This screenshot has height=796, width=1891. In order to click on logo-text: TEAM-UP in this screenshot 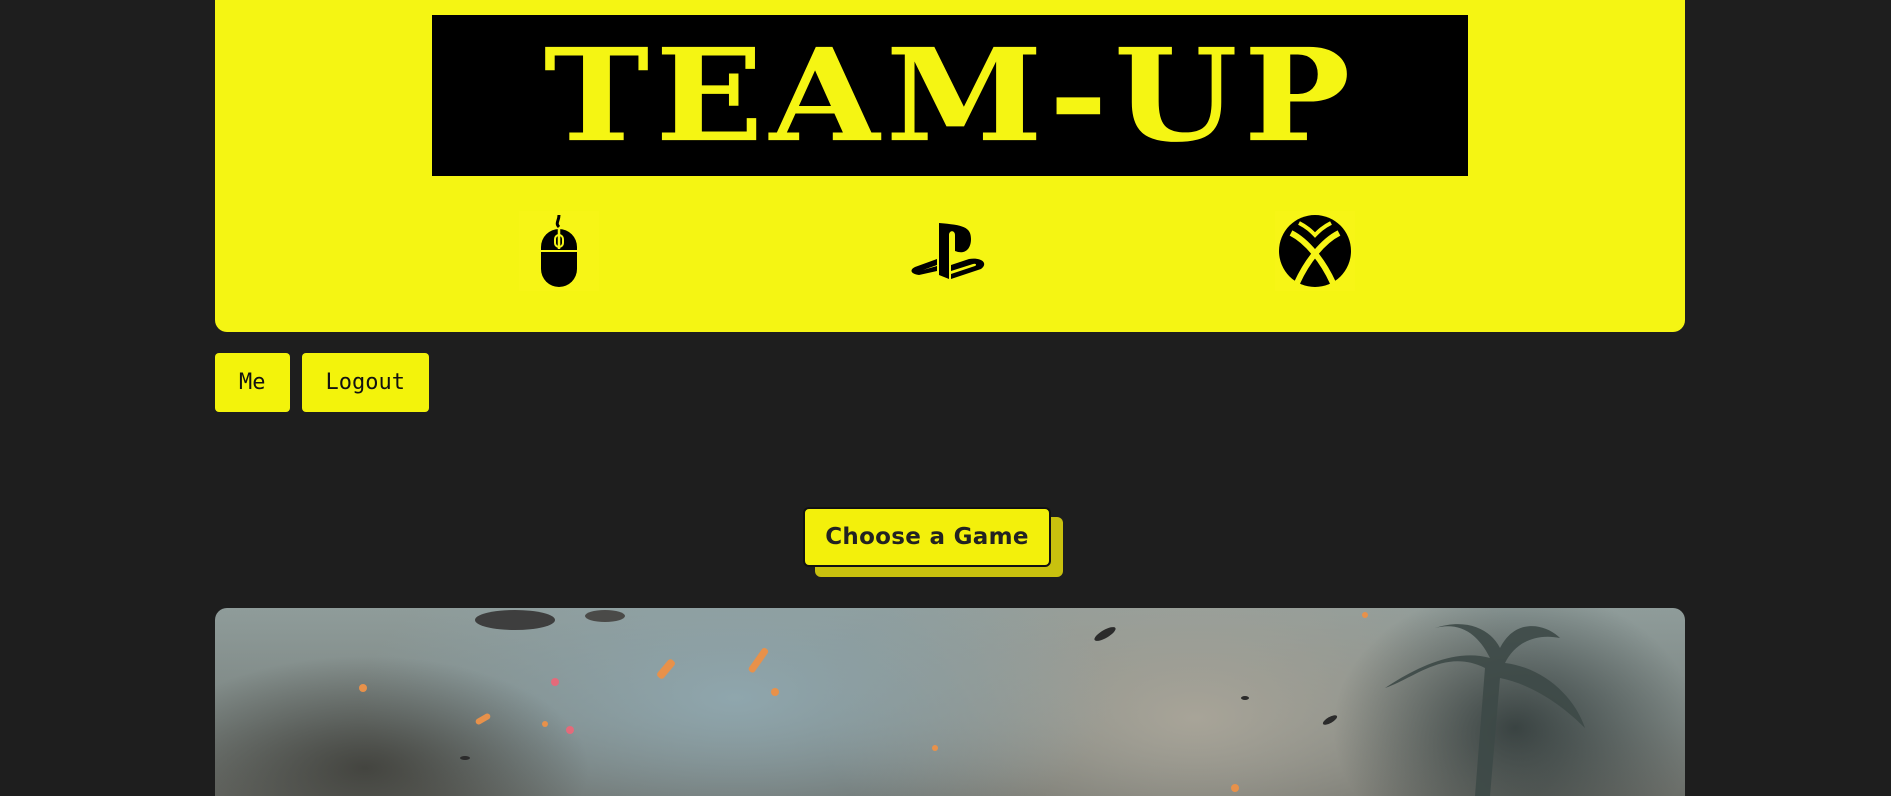, I will do `click(950, 95)`.